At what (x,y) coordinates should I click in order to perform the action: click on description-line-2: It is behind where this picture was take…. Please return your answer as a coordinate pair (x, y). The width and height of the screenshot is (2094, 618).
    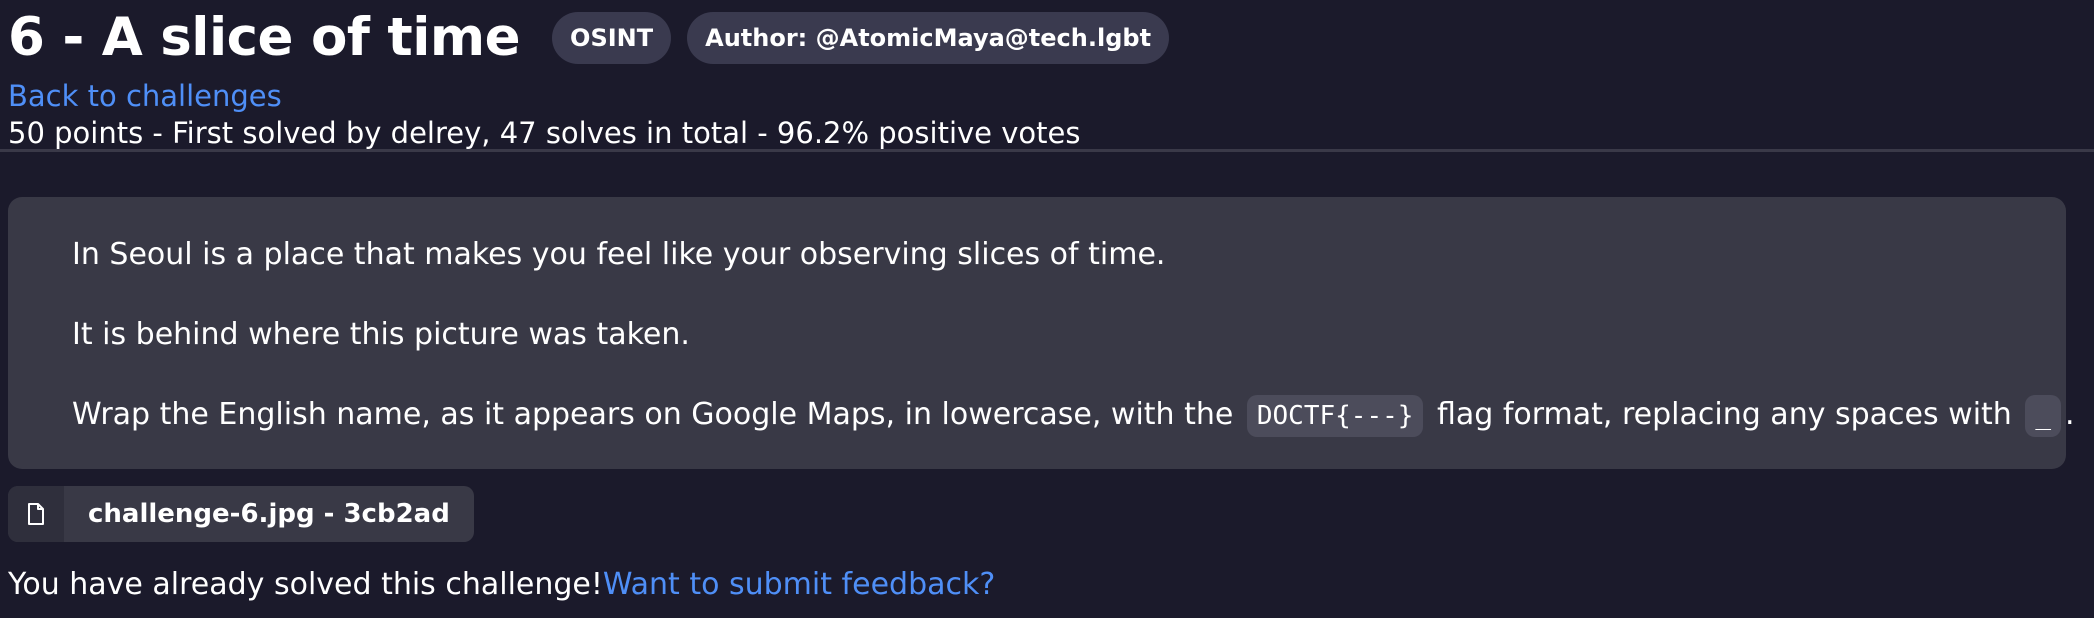
    Looking at the image, I should click on (381, 334).